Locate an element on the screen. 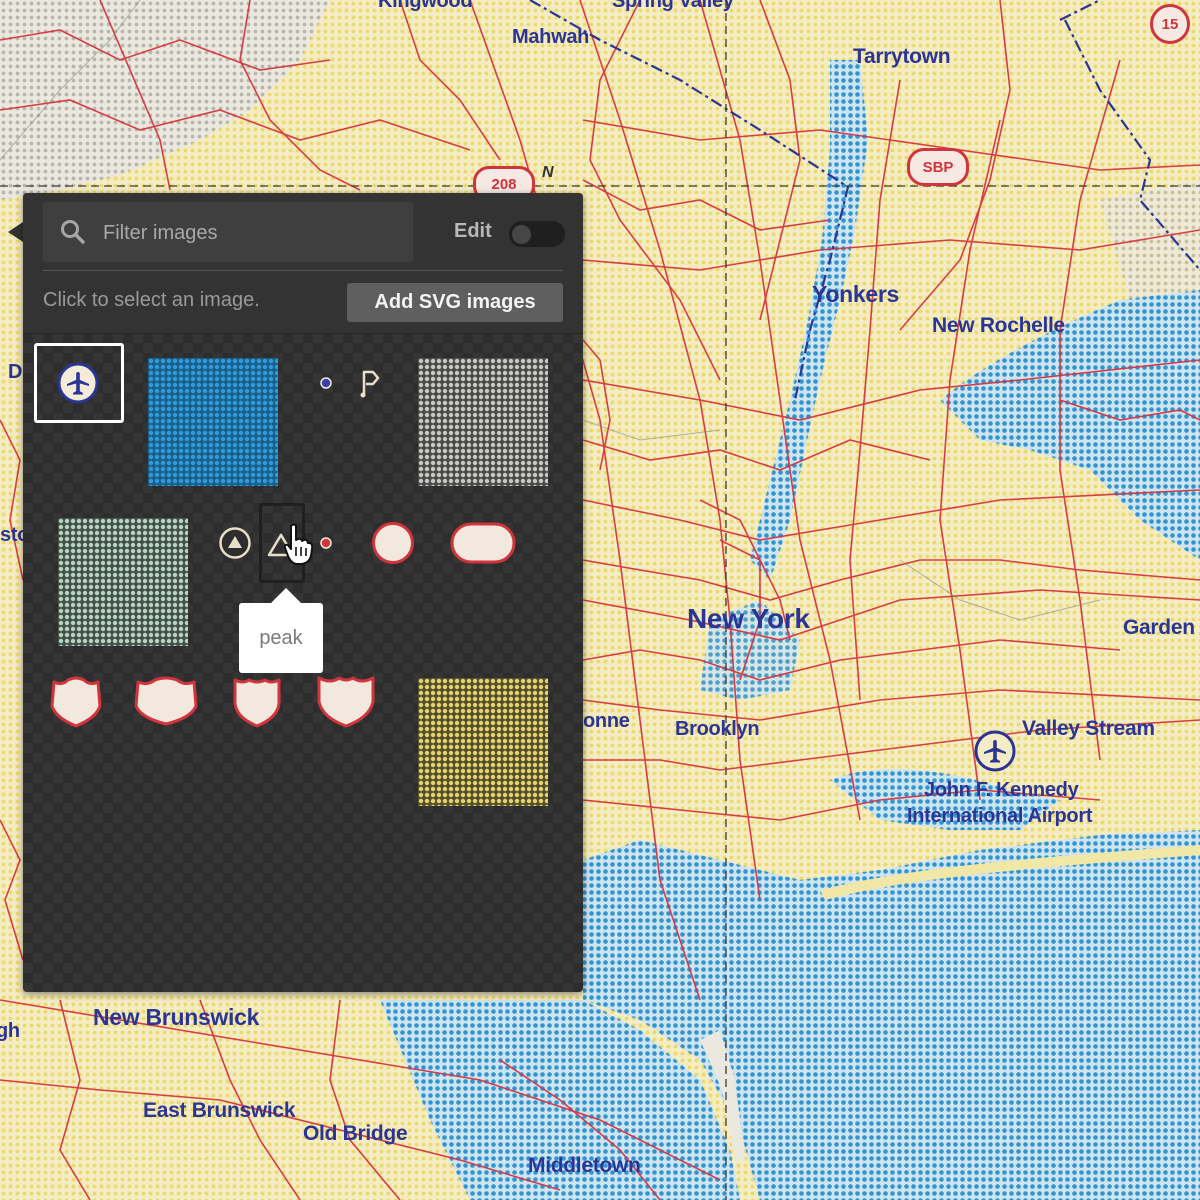 This screenshot has width=1200, height=1200. map-label-edge-gh: gh is located at coordinates (10, 1031).